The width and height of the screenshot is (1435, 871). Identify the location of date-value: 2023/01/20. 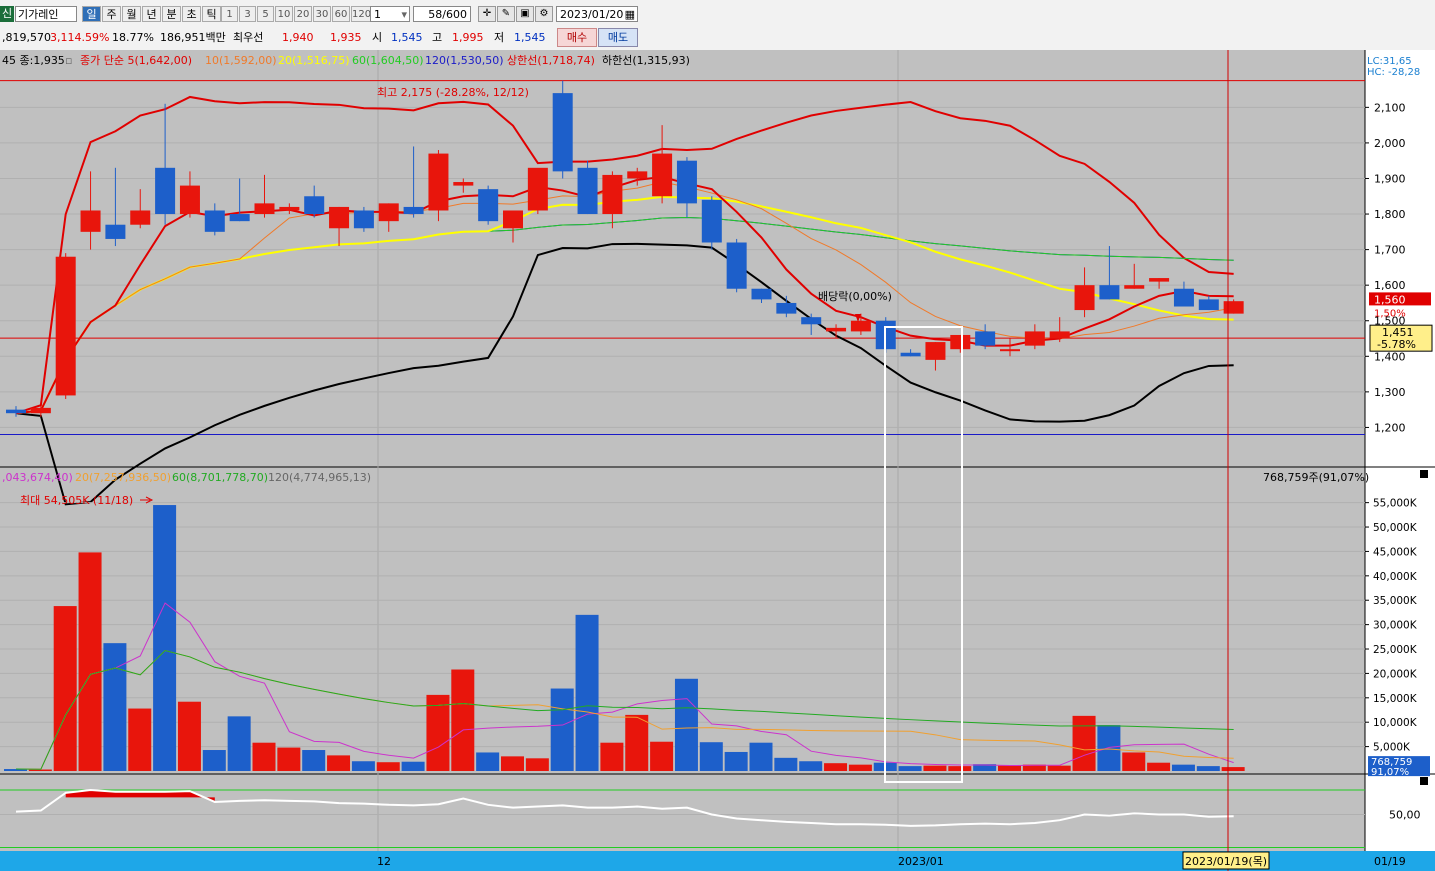
(592, 14).